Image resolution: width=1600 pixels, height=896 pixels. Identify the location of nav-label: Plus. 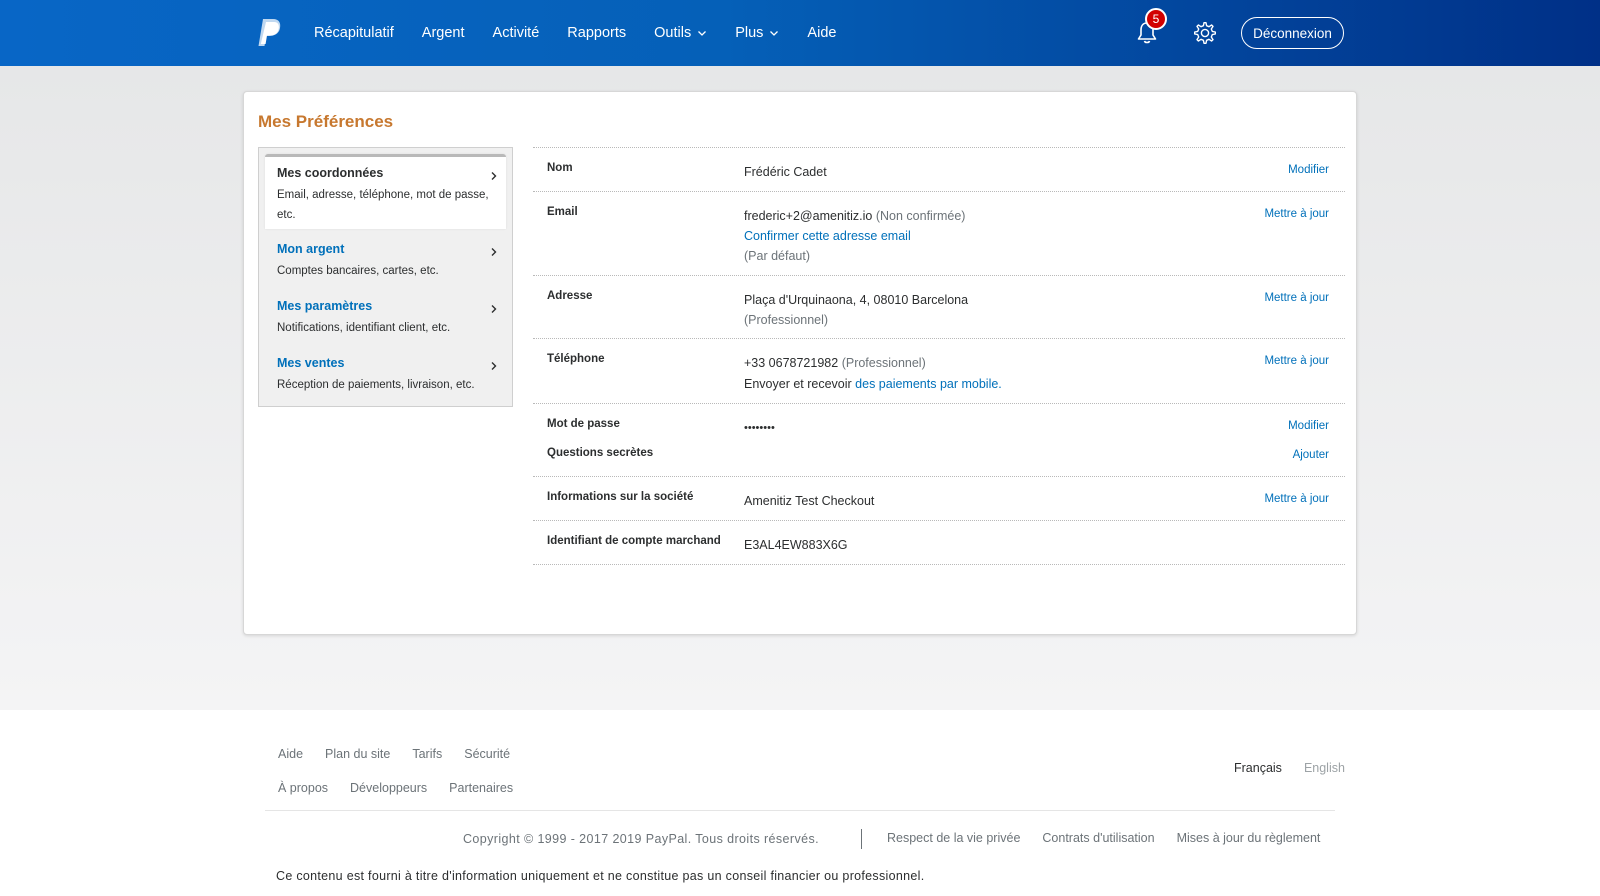
(749, 33).